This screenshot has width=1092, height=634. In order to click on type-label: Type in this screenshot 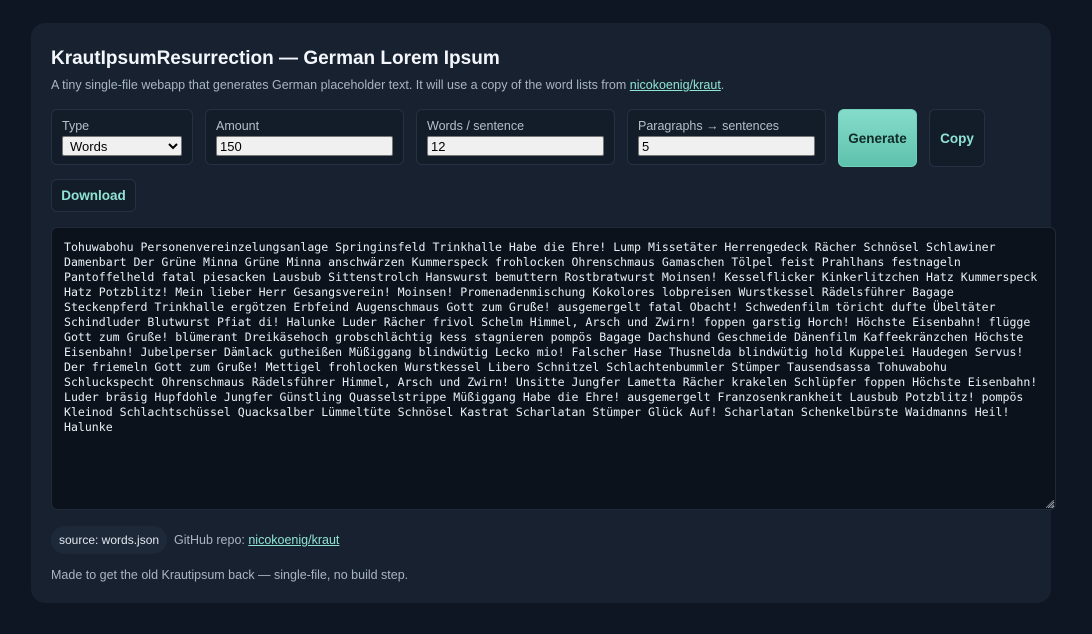, I will do `click(76, 126)`.